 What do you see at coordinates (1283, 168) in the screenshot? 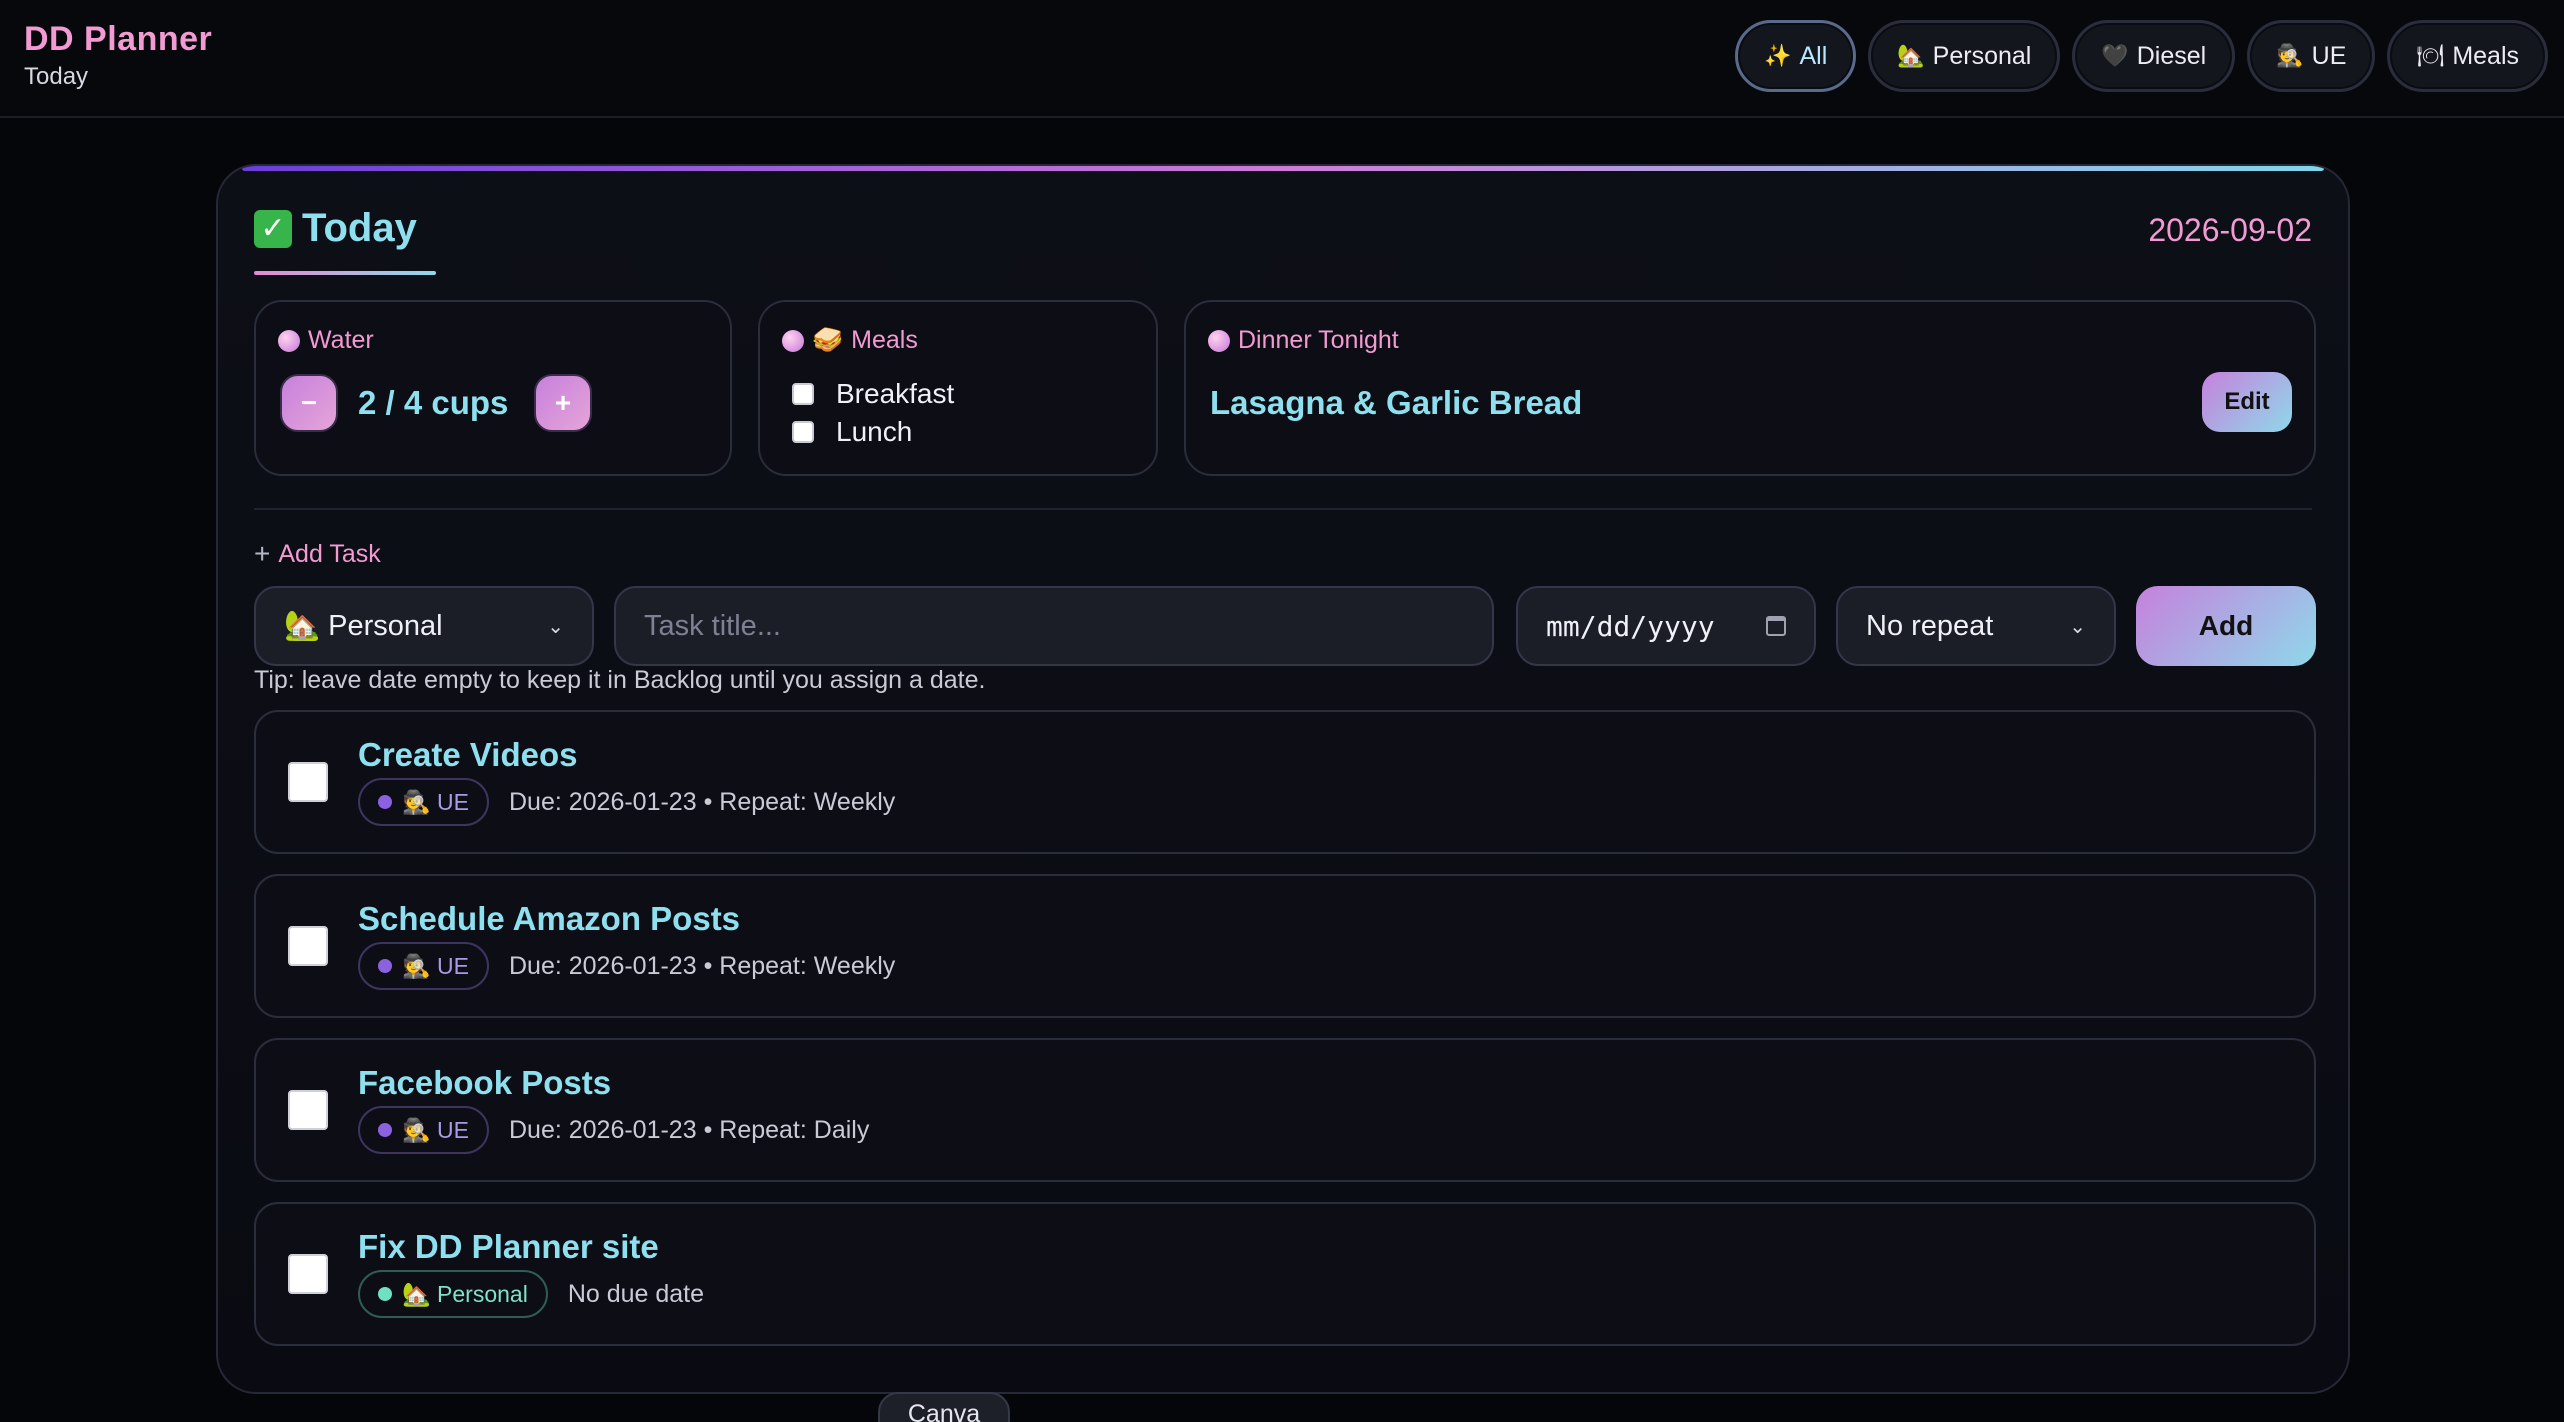
I see `card-accent-bar` at bounding box center [1283, 168].